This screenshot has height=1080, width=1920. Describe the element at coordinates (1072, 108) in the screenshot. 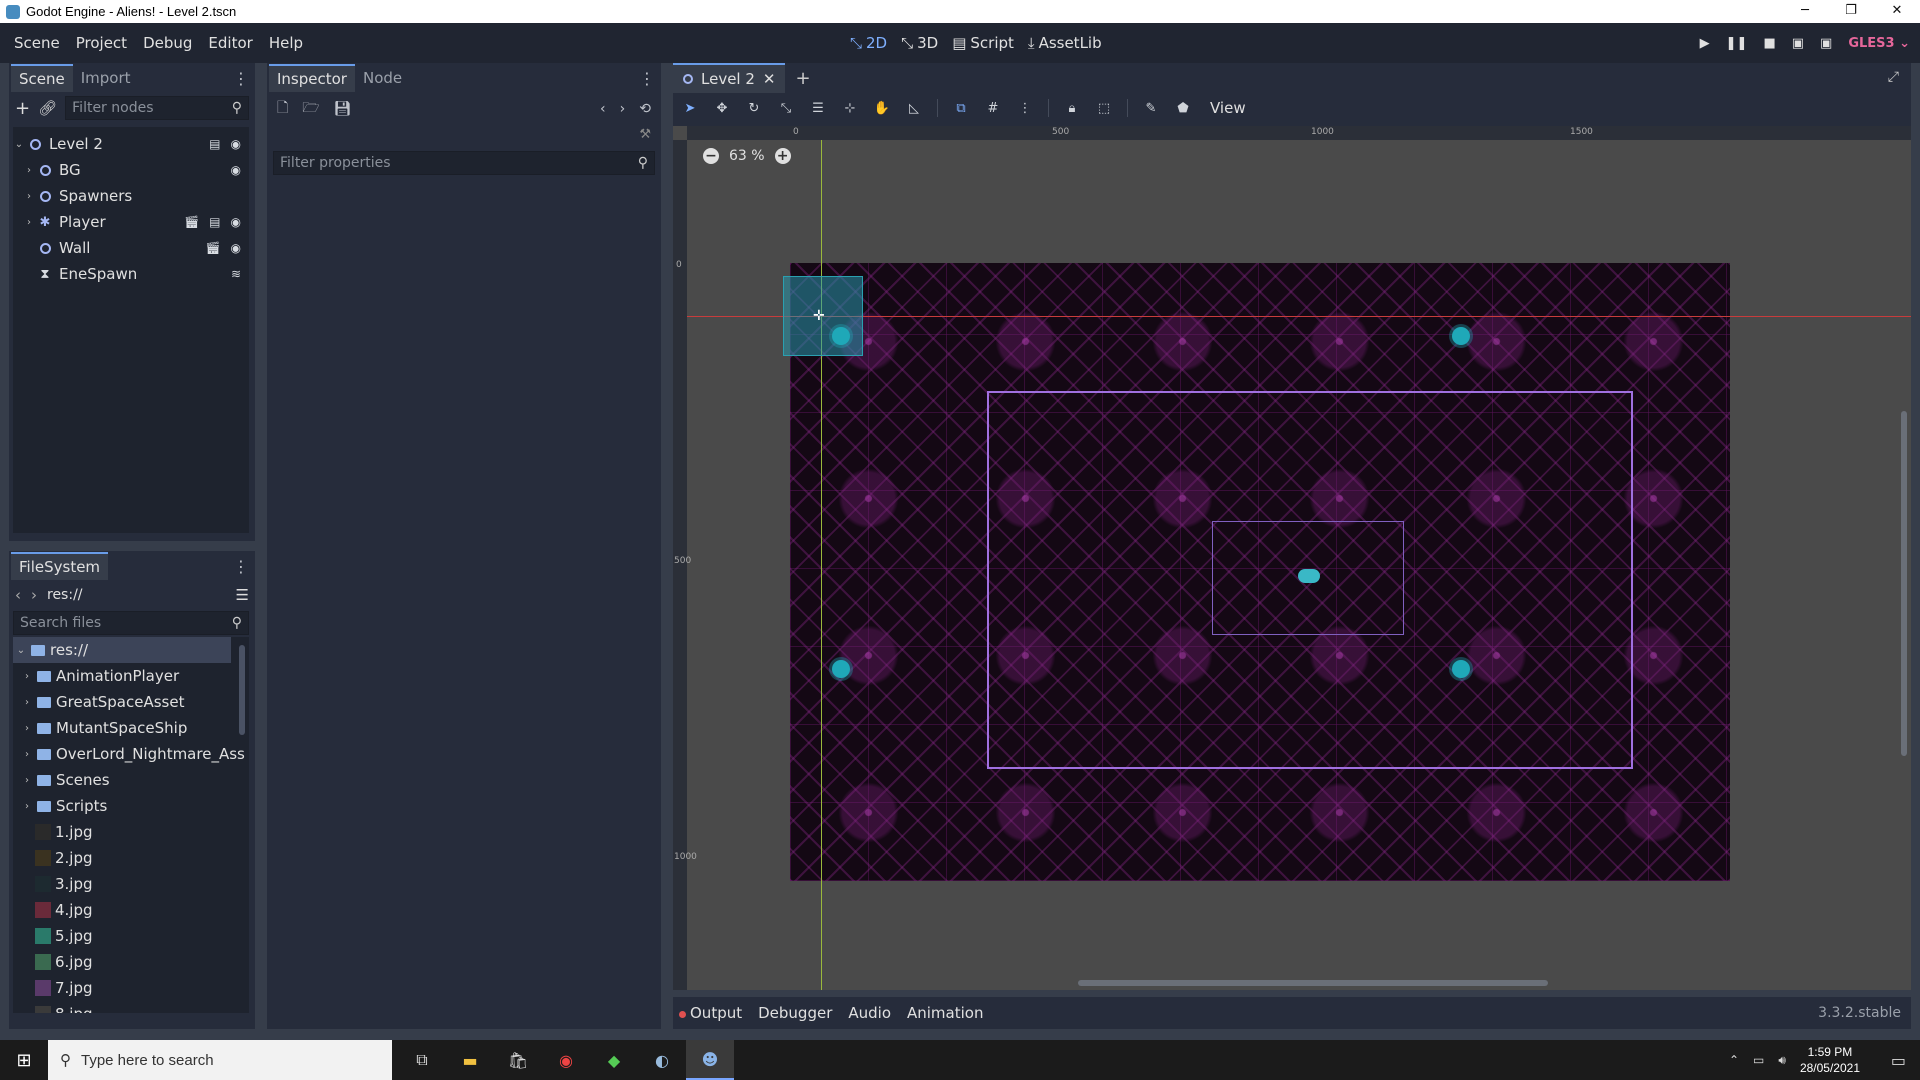

I see `lock-icon: 🔒︎` at that location.